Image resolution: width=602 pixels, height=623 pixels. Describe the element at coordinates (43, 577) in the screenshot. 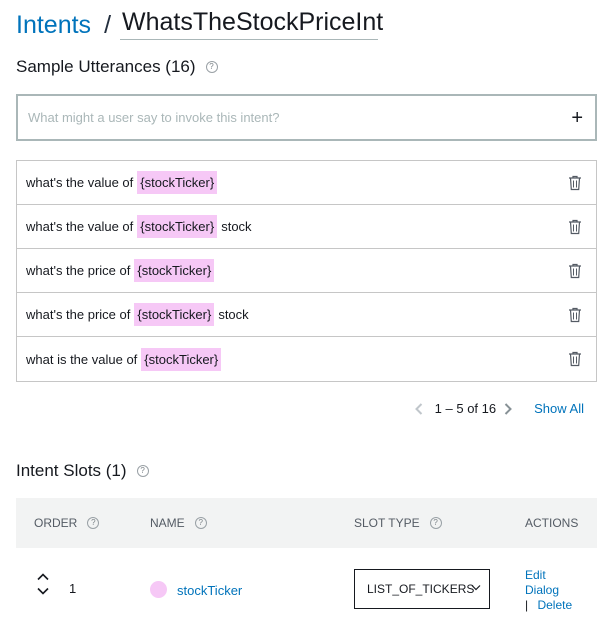

I see `reorder-up-icon` at that location.